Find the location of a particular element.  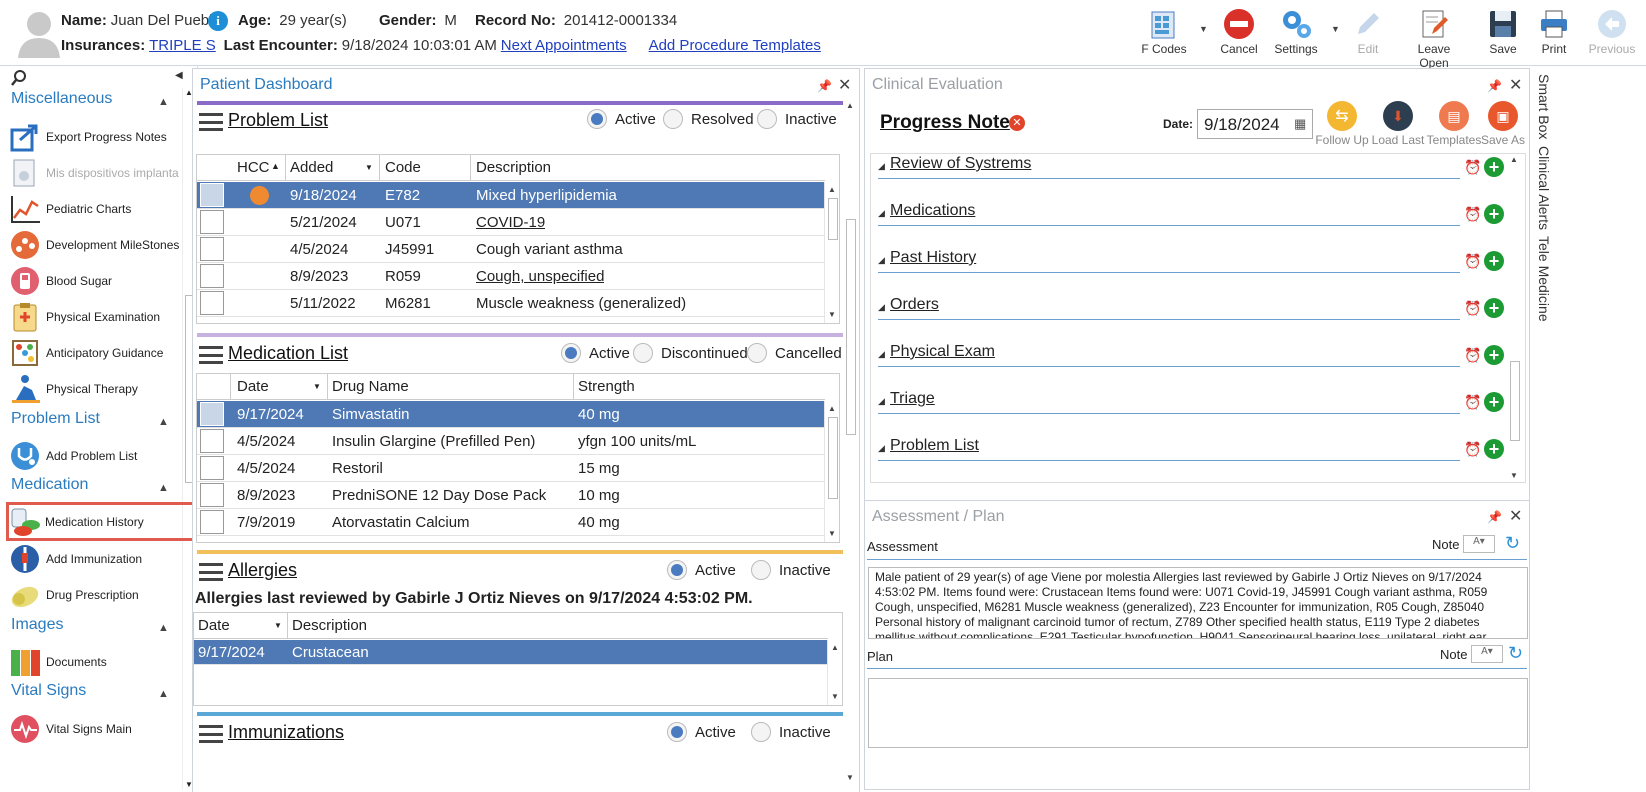

fcodes-button: F Codes is located at coordinates (1164, 31).